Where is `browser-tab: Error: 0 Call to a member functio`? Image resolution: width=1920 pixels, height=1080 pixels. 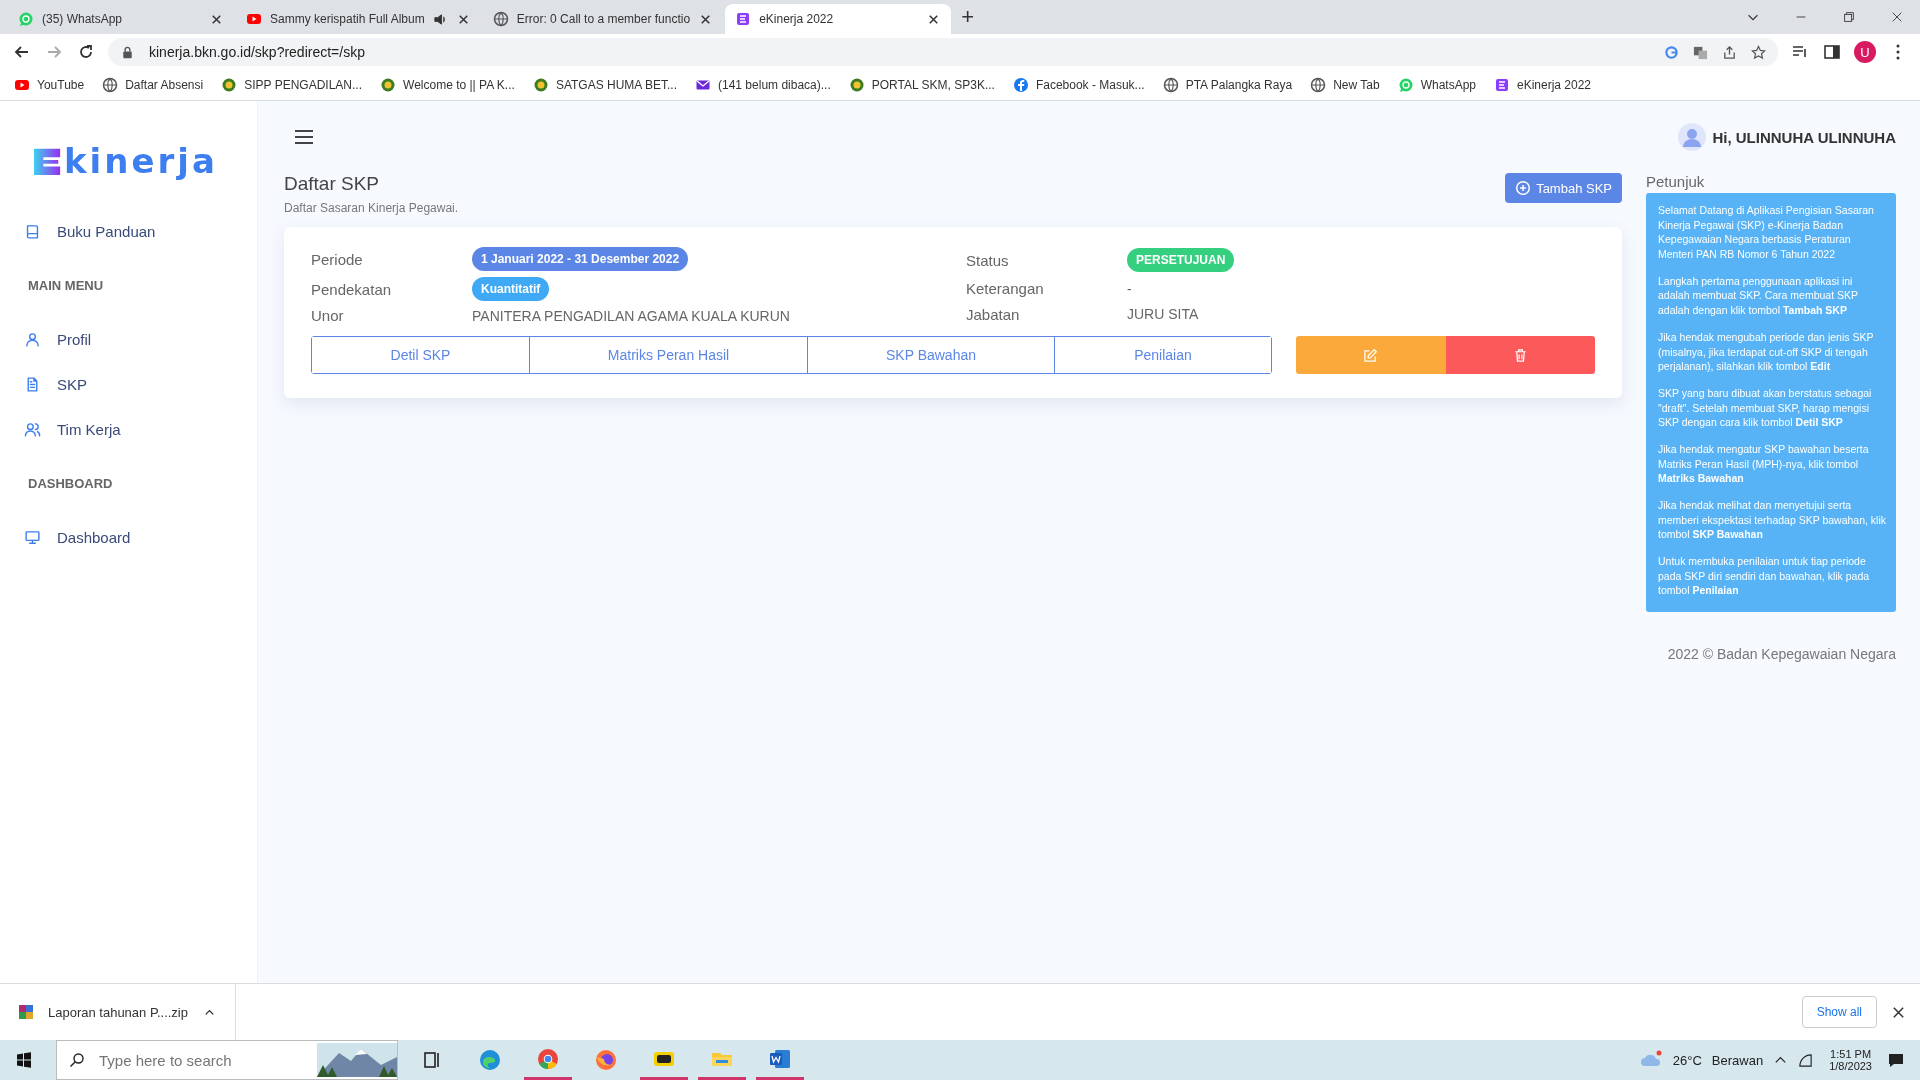 browser-tab: Error: 0 Call to a member functio is located at coordinates (603, 19).